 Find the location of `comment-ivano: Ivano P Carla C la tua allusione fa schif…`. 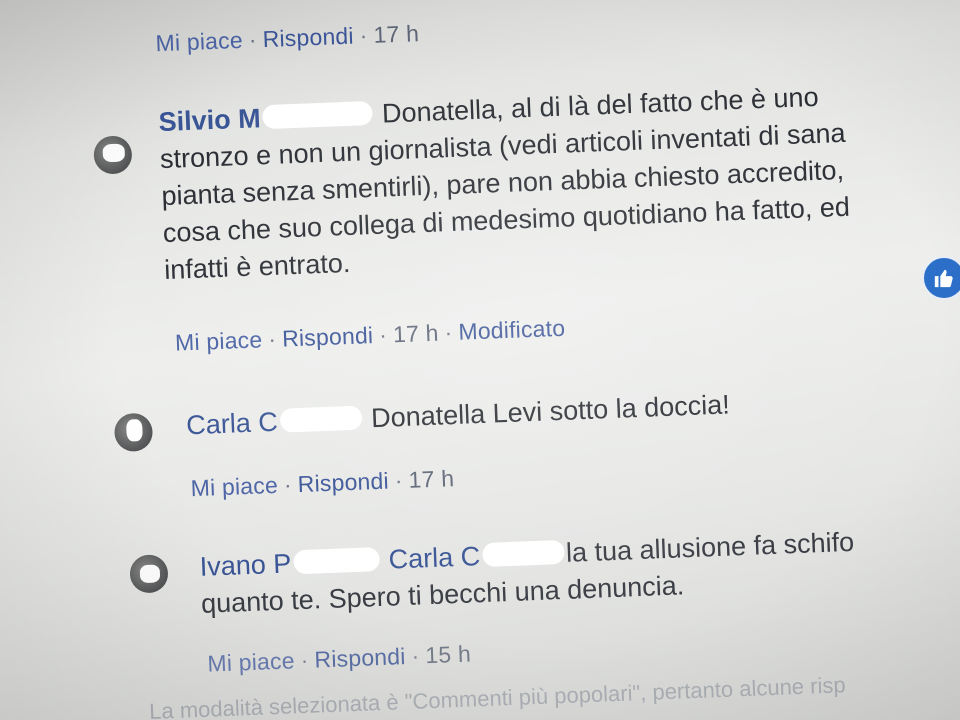

comment-ivano: Ivano P Carla C la tua allusione fa schif… is located at coordinates (579, 571).